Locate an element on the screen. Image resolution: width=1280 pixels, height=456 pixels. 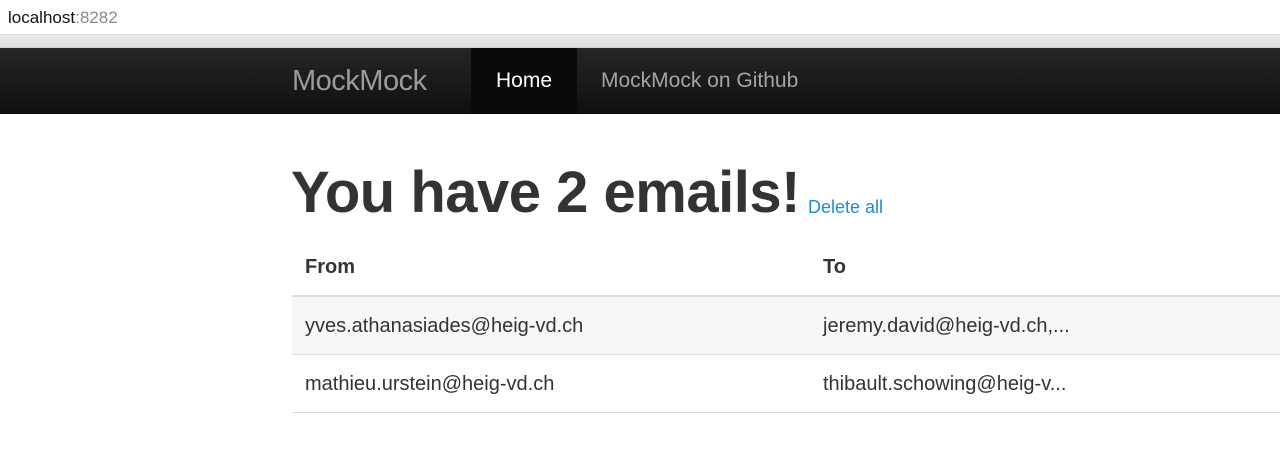
url-port: :8282 is located at coordinates (96, 17).